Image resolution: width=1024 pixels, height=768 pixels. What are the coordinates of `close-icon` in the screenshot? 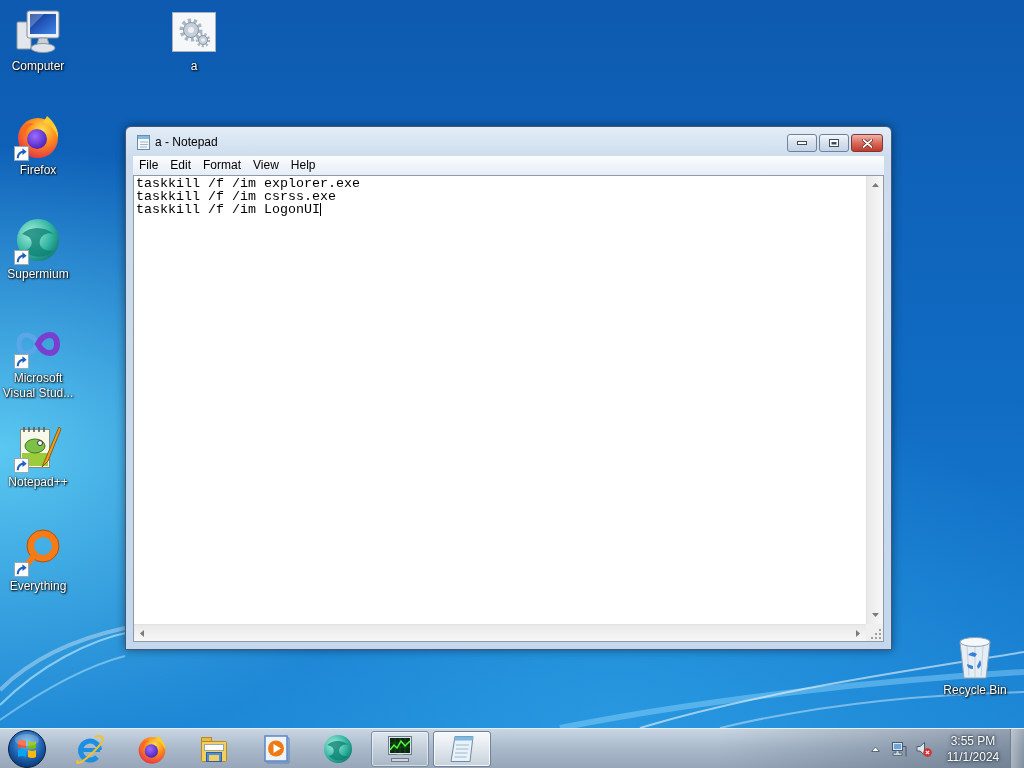 It's located at (867, 143).